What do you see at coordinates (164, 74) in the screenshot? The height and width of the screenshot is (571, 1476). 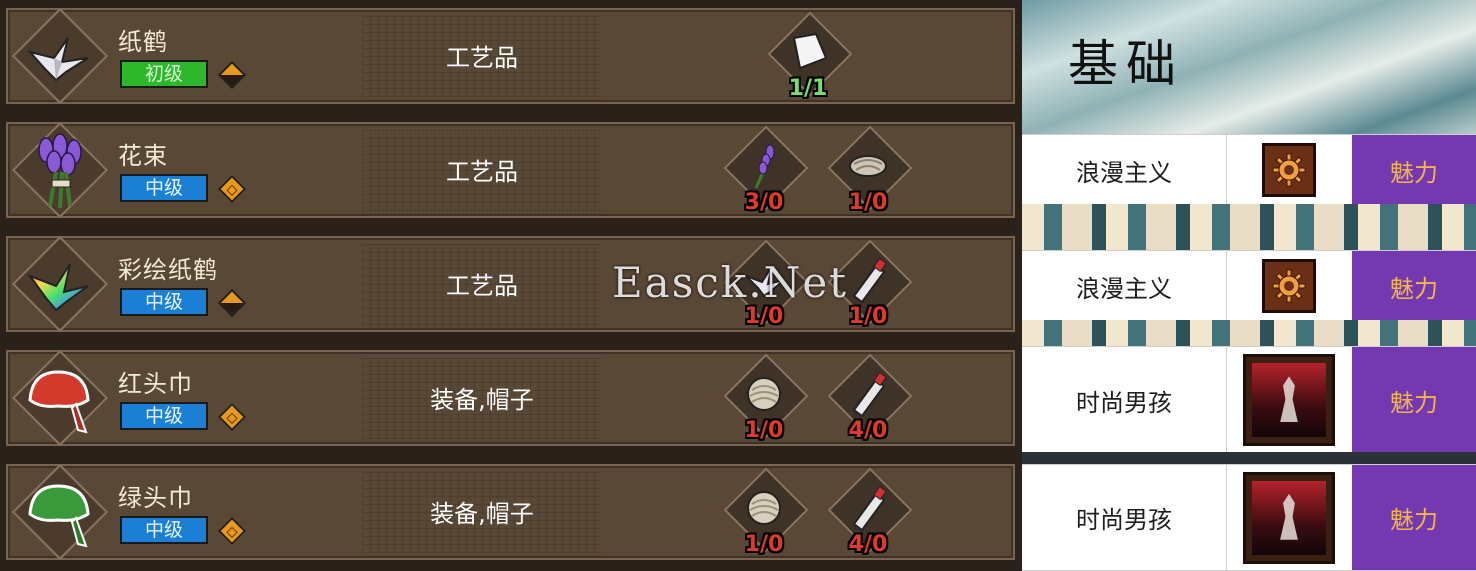 I see `tier-badge: 初级` at bounding box center [164, 74].